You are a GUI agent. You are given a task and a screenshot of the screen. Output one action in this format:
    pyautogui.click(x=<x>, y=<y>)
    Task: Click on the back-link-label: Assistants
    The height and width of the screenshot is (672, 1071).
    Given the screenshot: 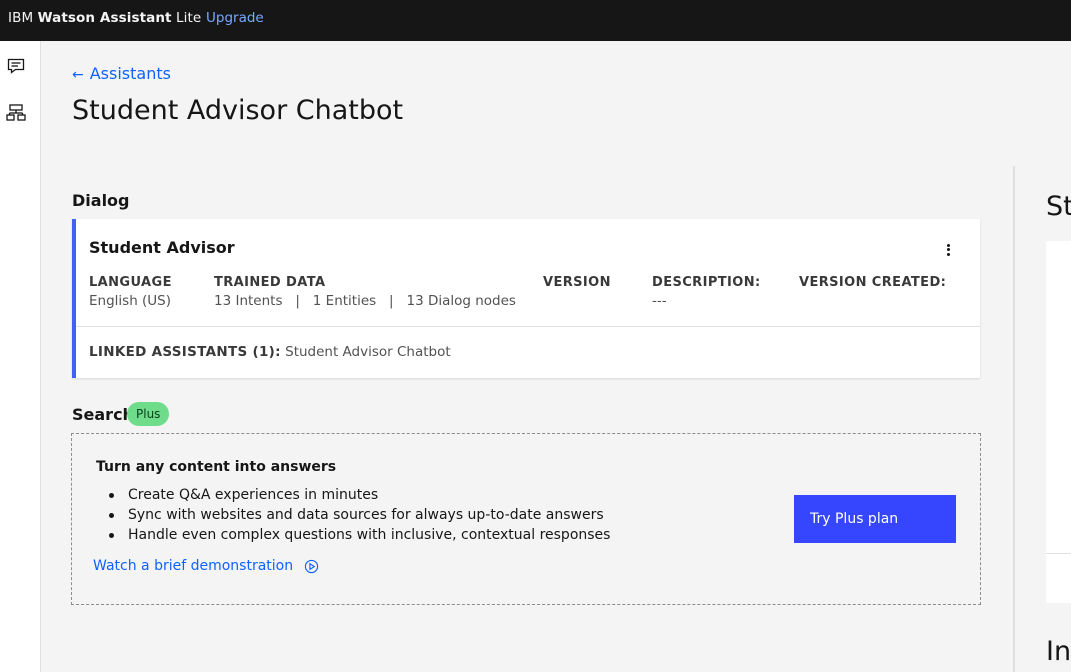 What is the action you would take?
    pyautogui.click(x=130, y=73)
    